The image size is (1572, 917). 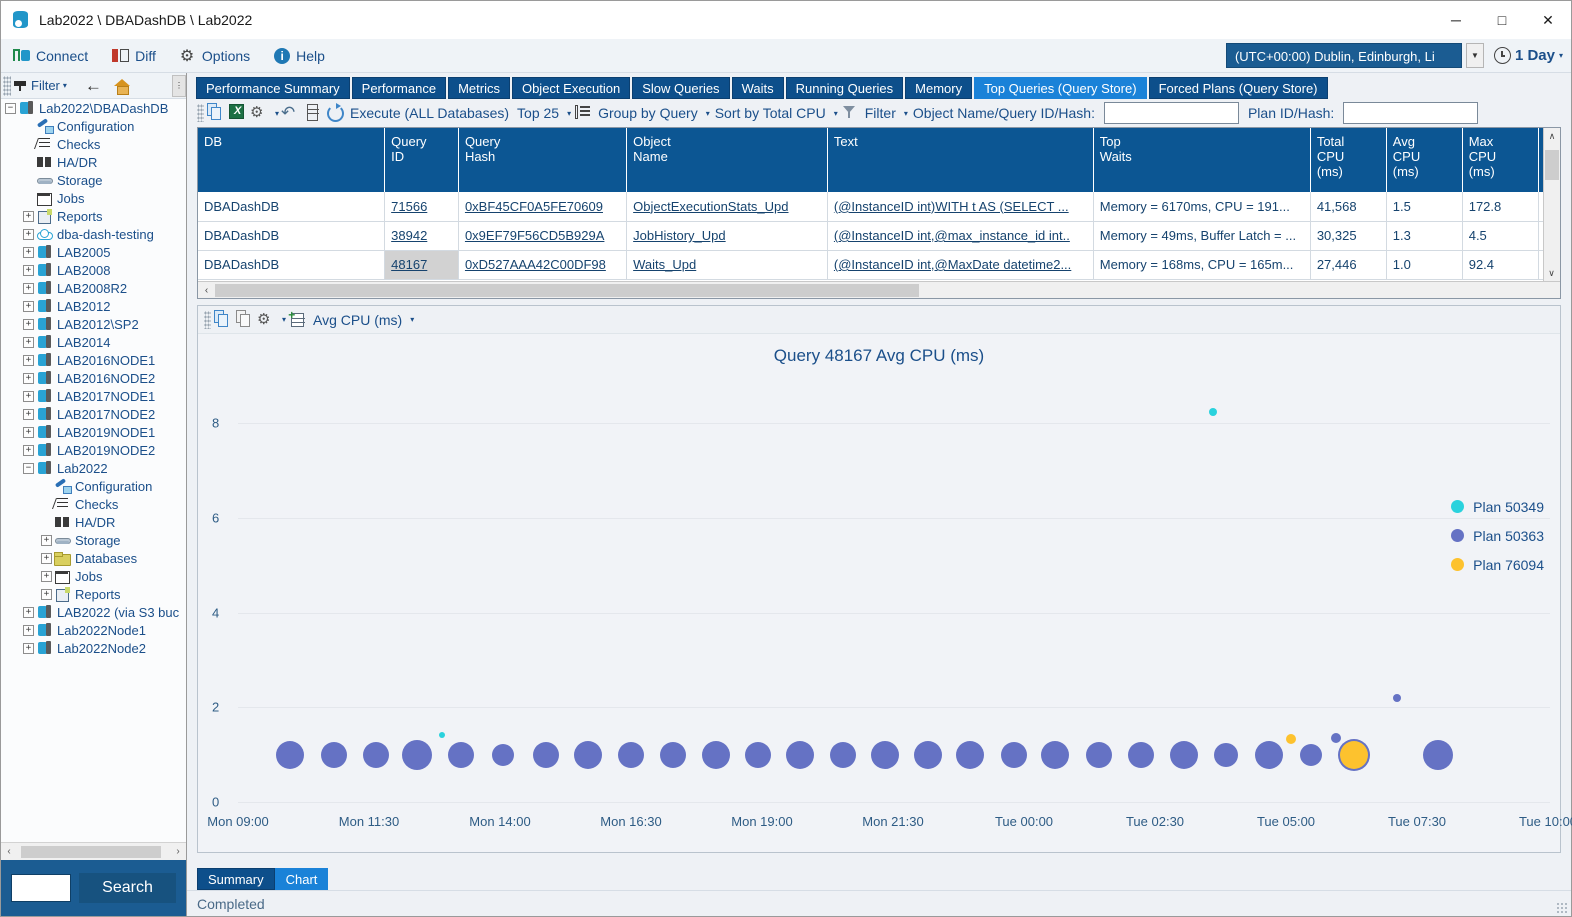 I want to click on tab-top-queries-query-store: Top Queries (Query Store), so click(x=1060, y=88).